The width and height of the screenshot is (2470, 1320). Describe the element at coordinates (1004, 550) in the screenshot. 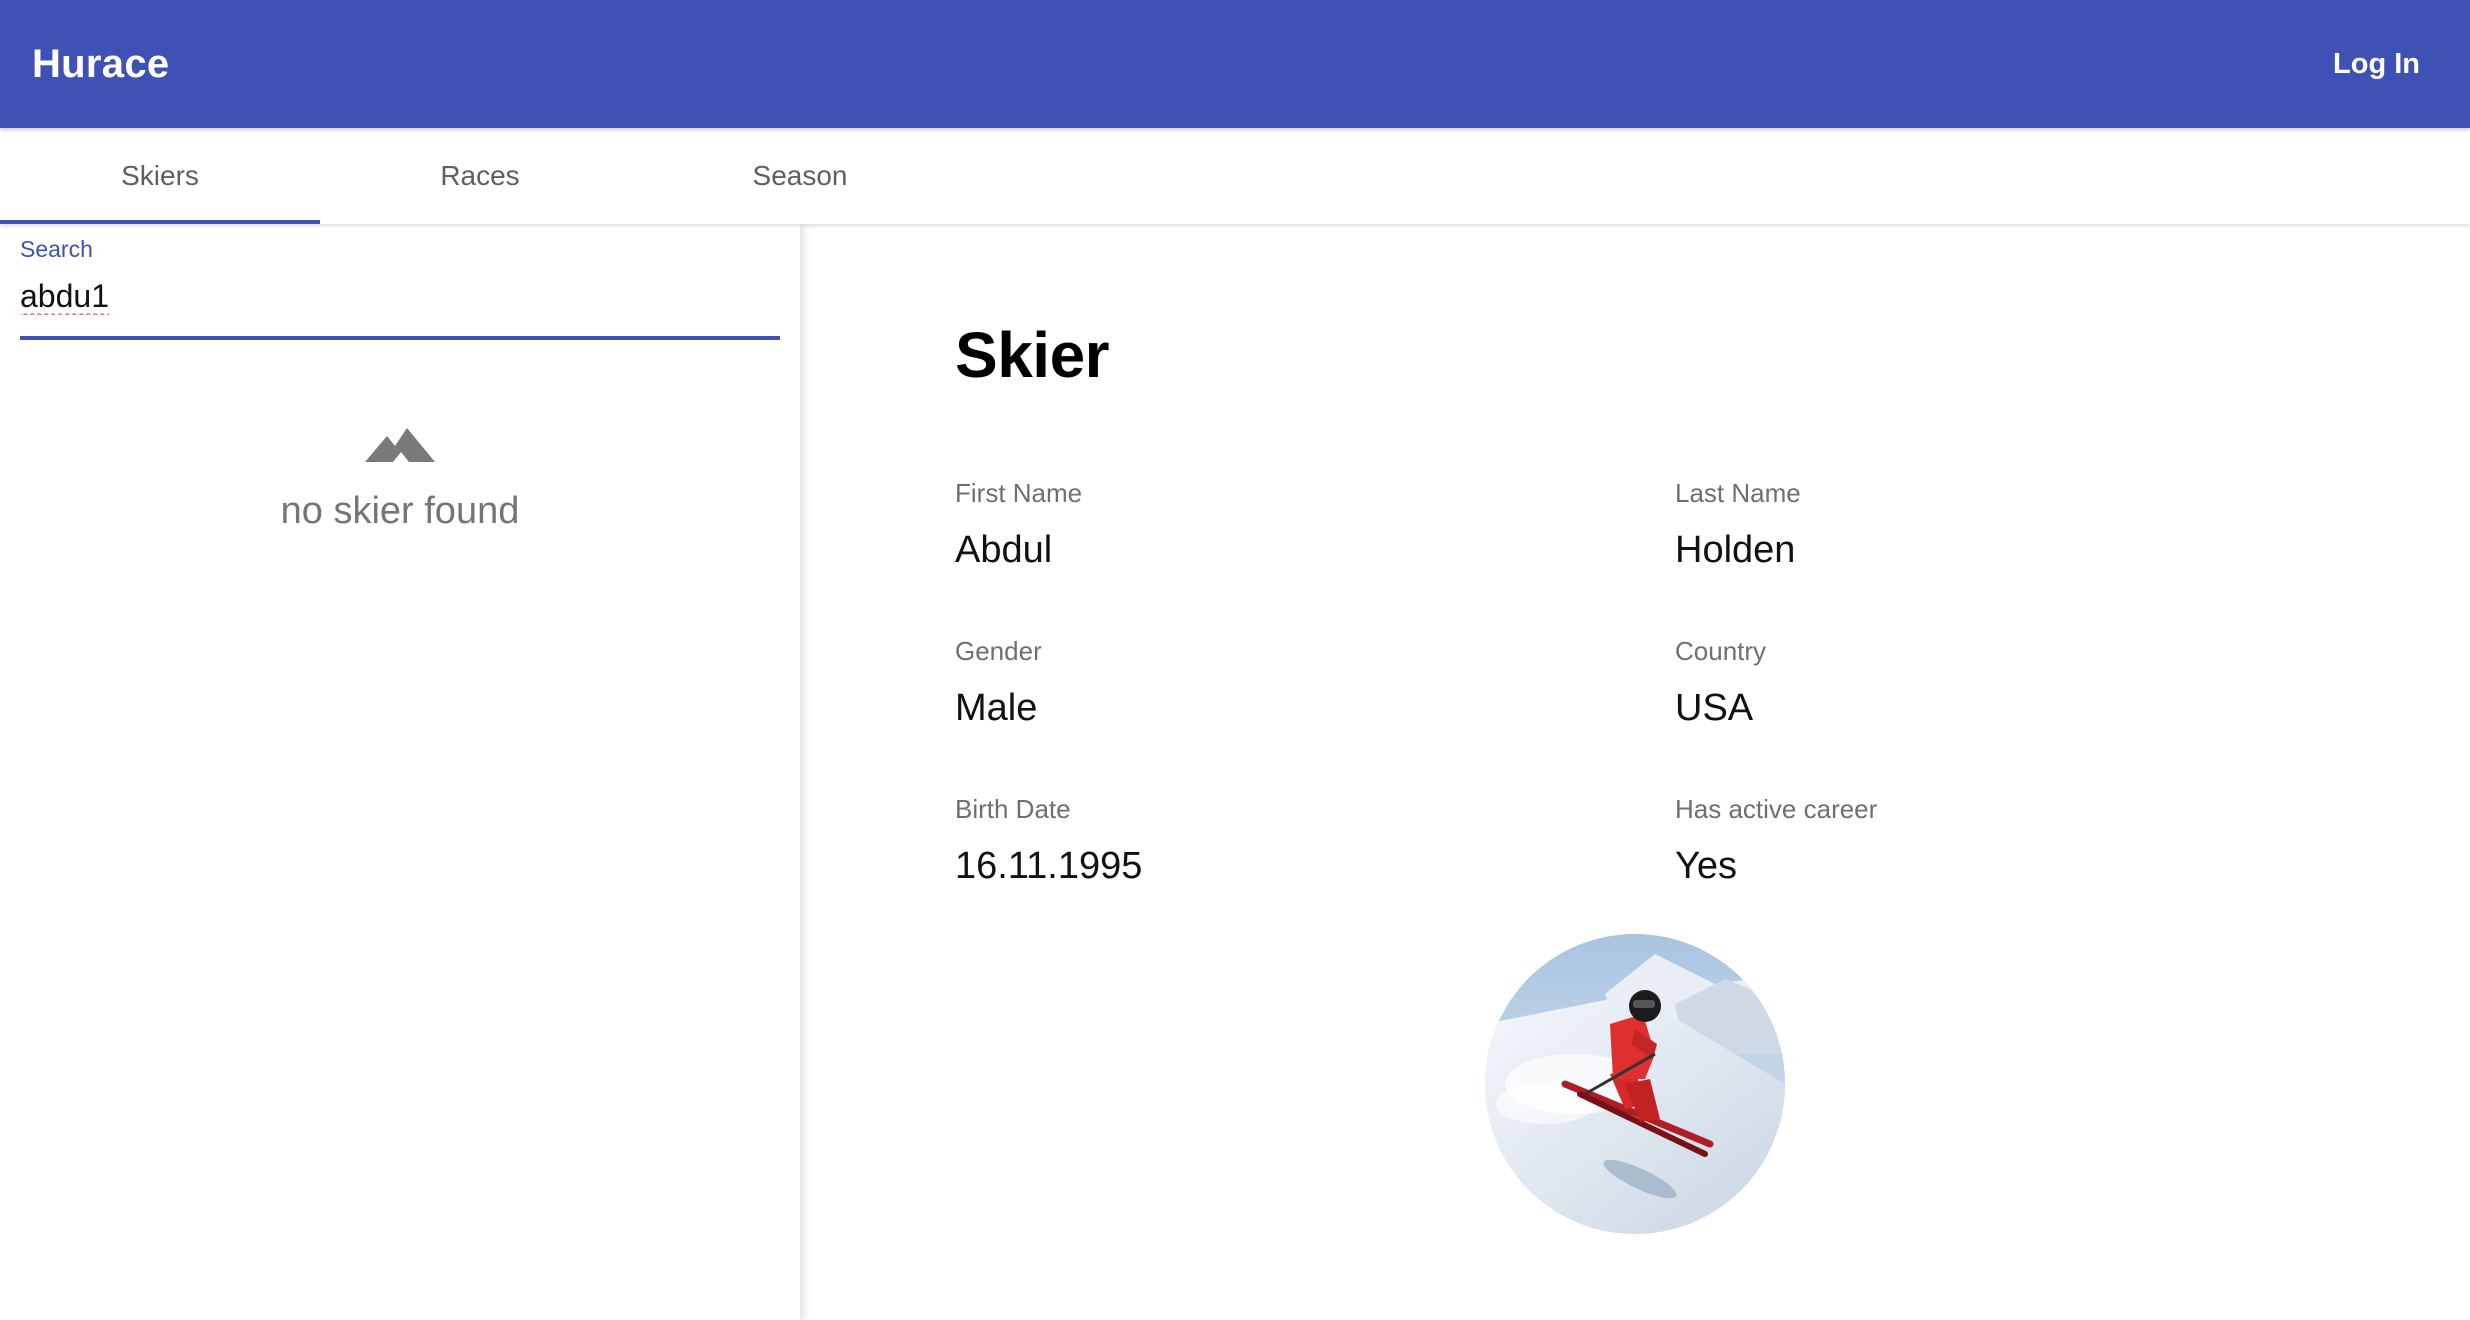

I see `field-value: Abdul` at that location.